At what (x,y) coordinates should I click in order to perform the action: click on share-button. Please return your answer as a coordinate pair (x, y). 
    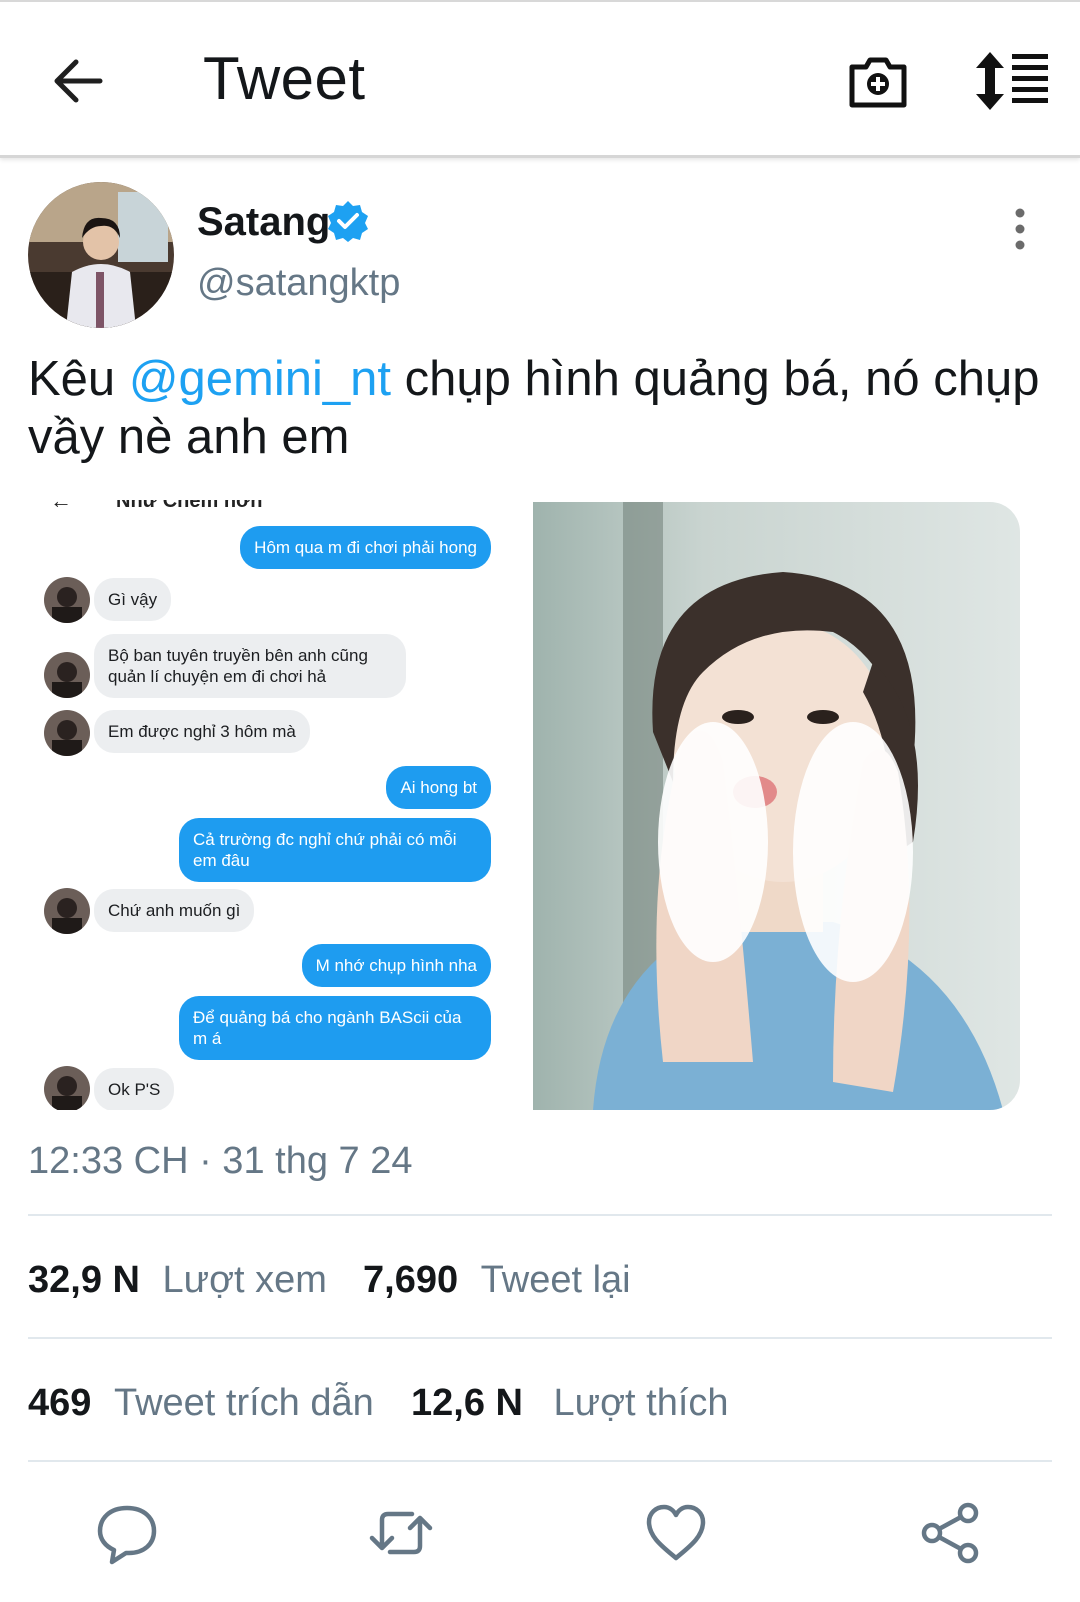
    Looking at the image, I should click on (951, 1533).